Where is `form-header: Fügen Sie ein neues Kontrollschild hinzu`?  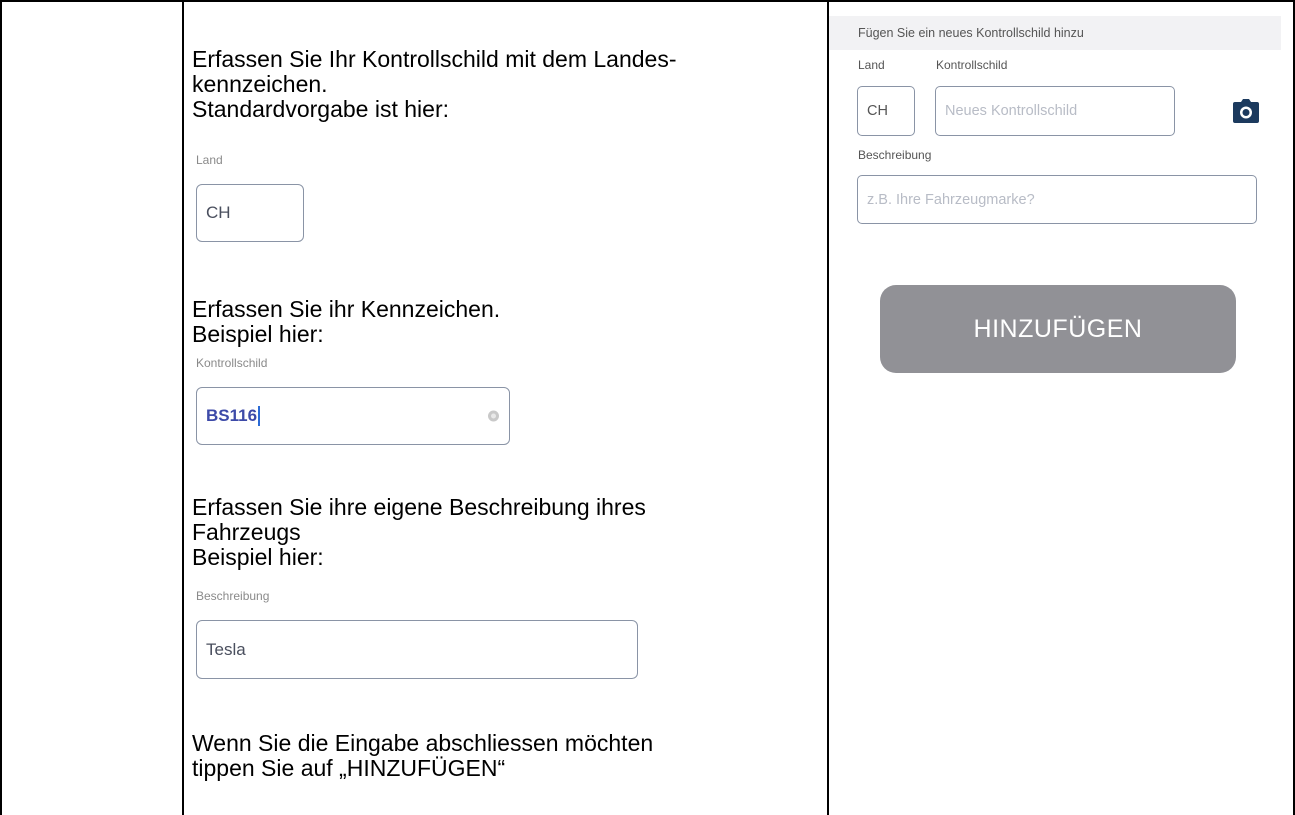 form-header: Fügen Sie ein neues Kontrollschild hinzu is located at coordinates (1055, 33).